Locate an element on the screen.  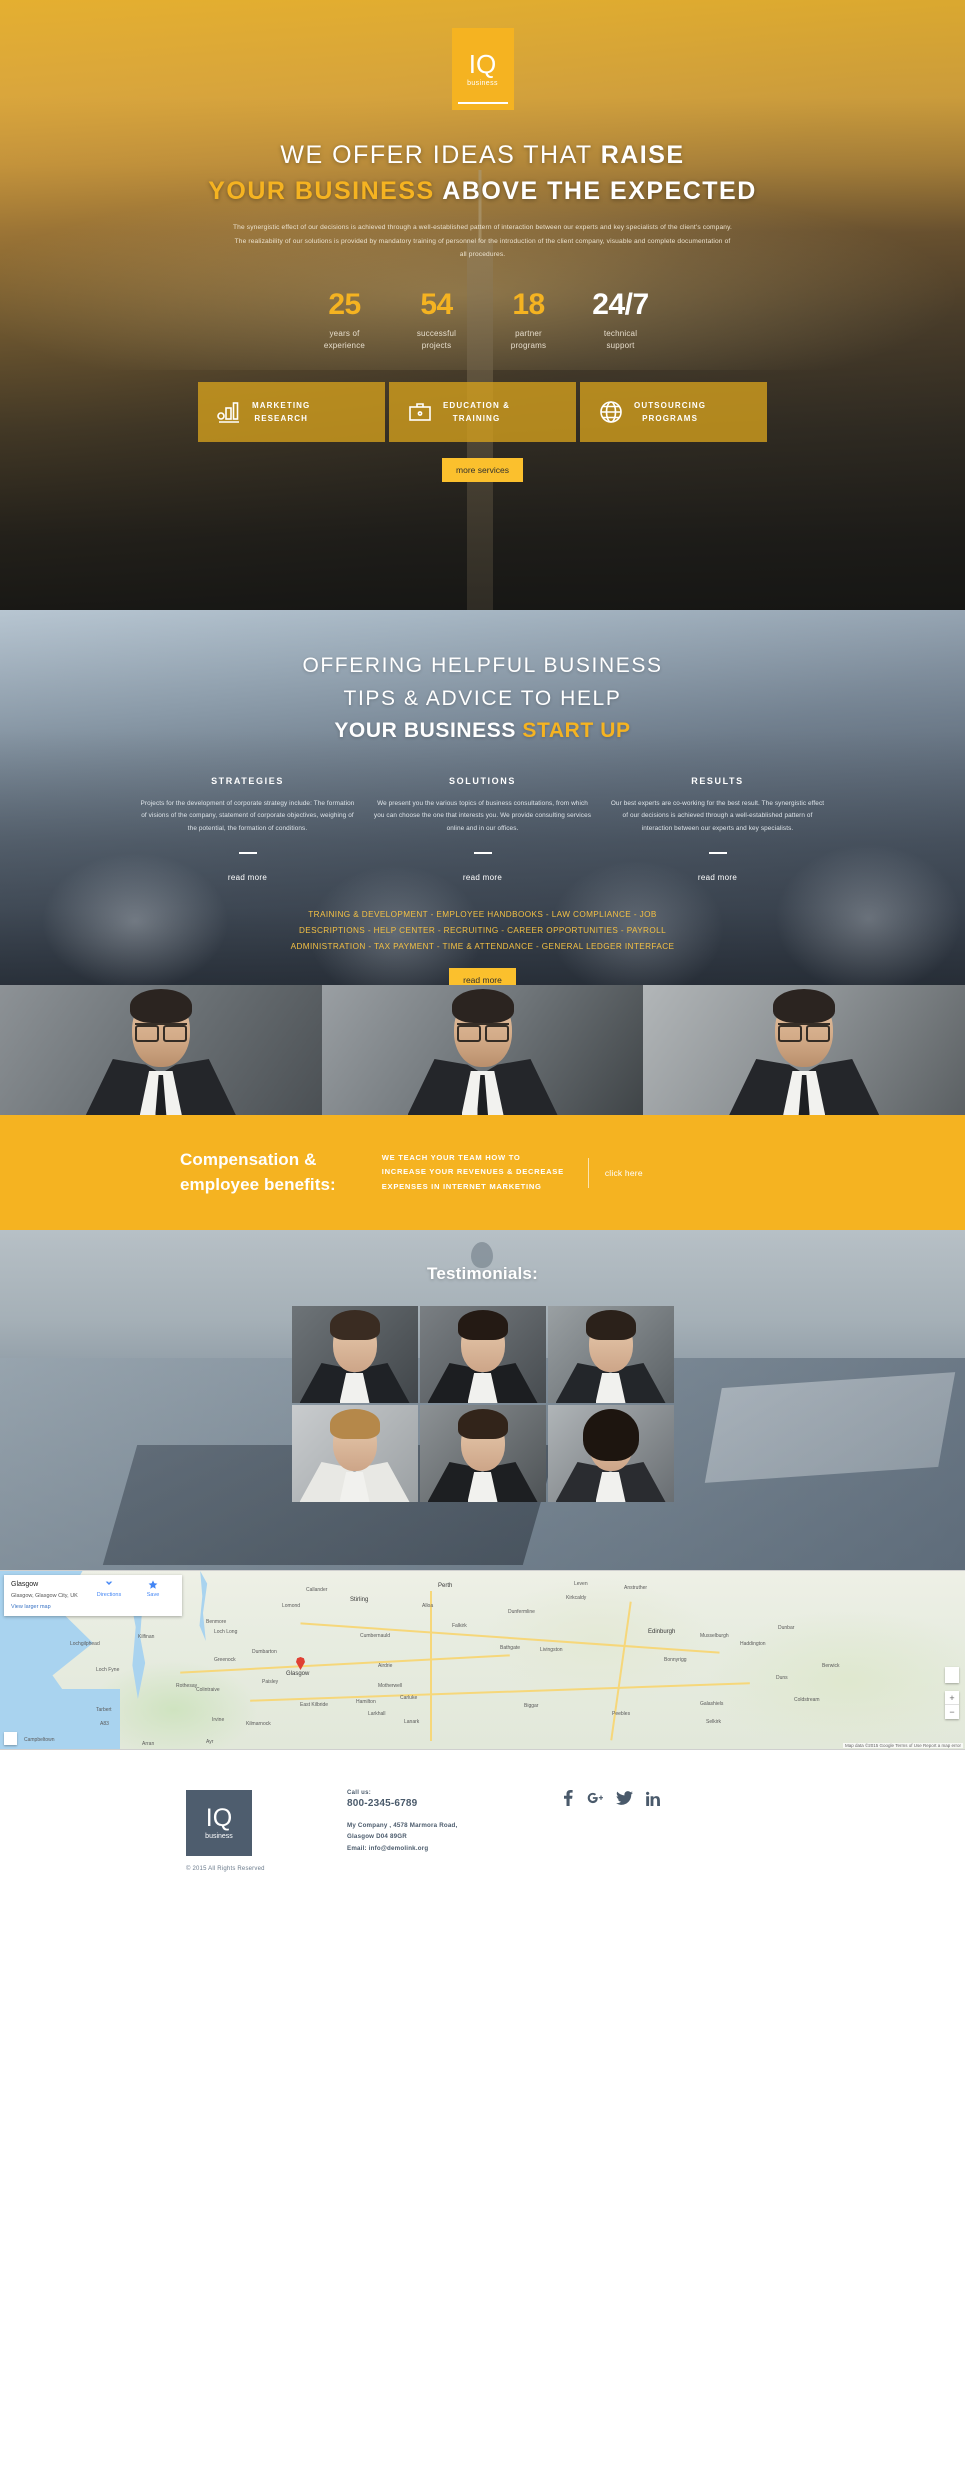
footer-logo-initials: IQ is located at coordinates (219, 1818).